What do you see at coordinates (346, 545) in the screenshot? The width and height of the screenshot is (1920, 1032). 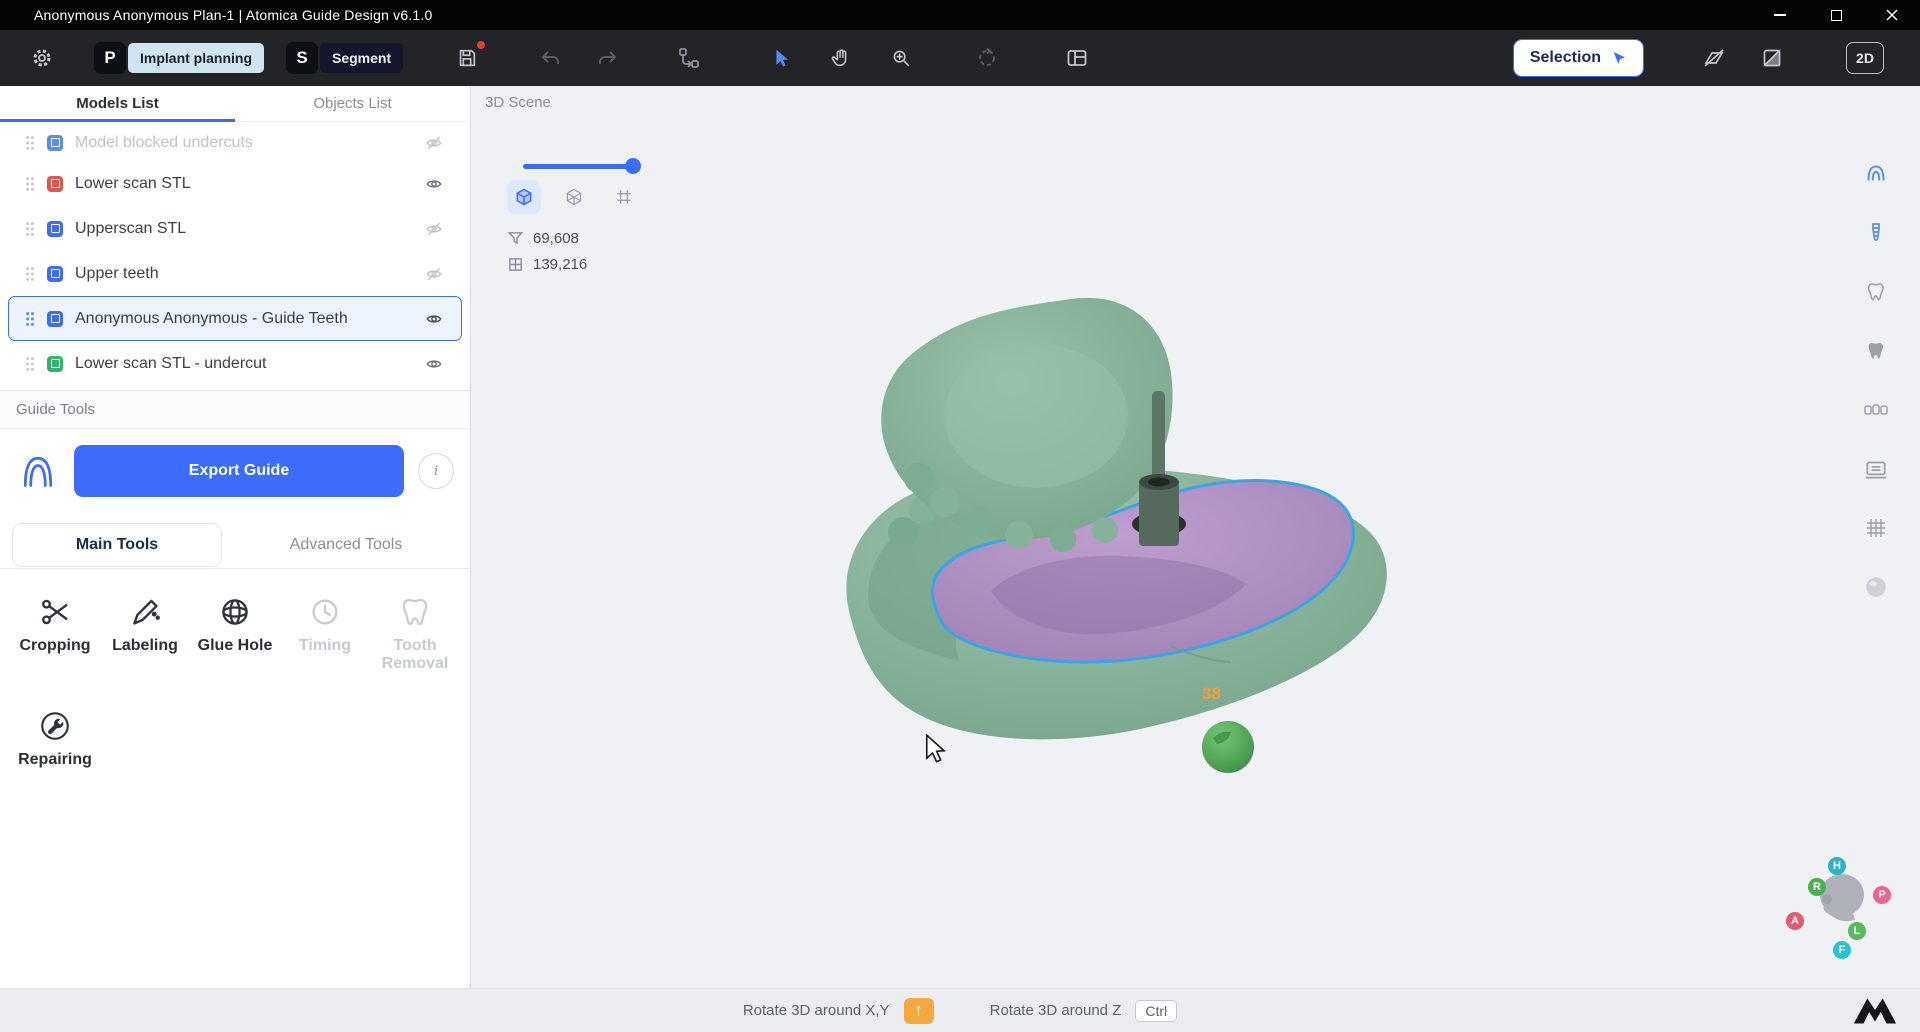 I see `tab-advanced-tools: Advanced Tools` at bounding box center [346, 545].